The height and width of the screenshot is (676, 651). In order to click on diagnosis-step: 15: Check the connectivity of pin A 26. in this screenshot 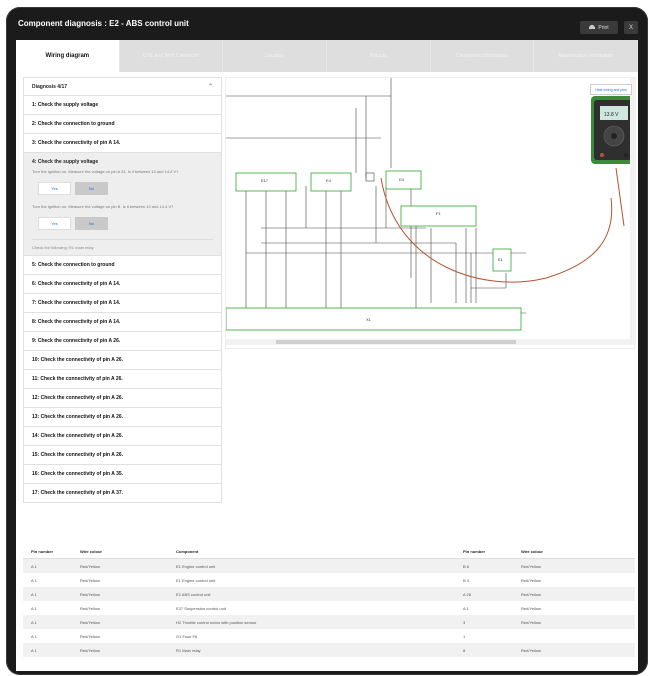, I will do `click(122, 455)`.